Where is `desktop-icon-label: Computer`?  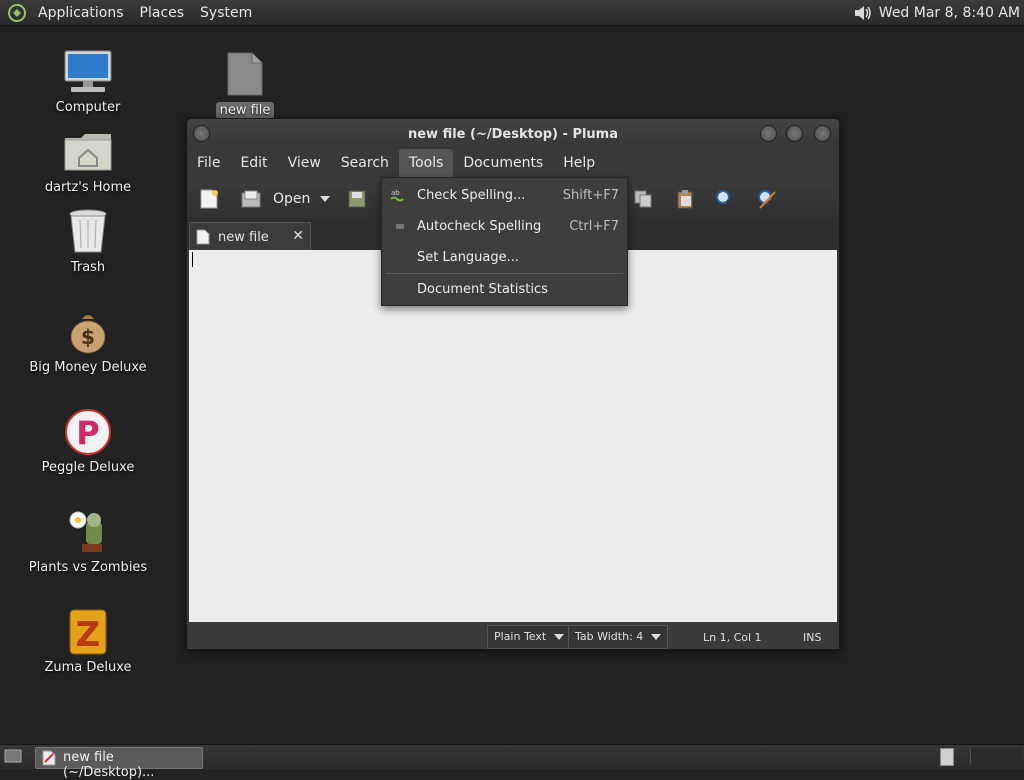 desktop-icon-label: Computer is located at coordinates (88, 107).